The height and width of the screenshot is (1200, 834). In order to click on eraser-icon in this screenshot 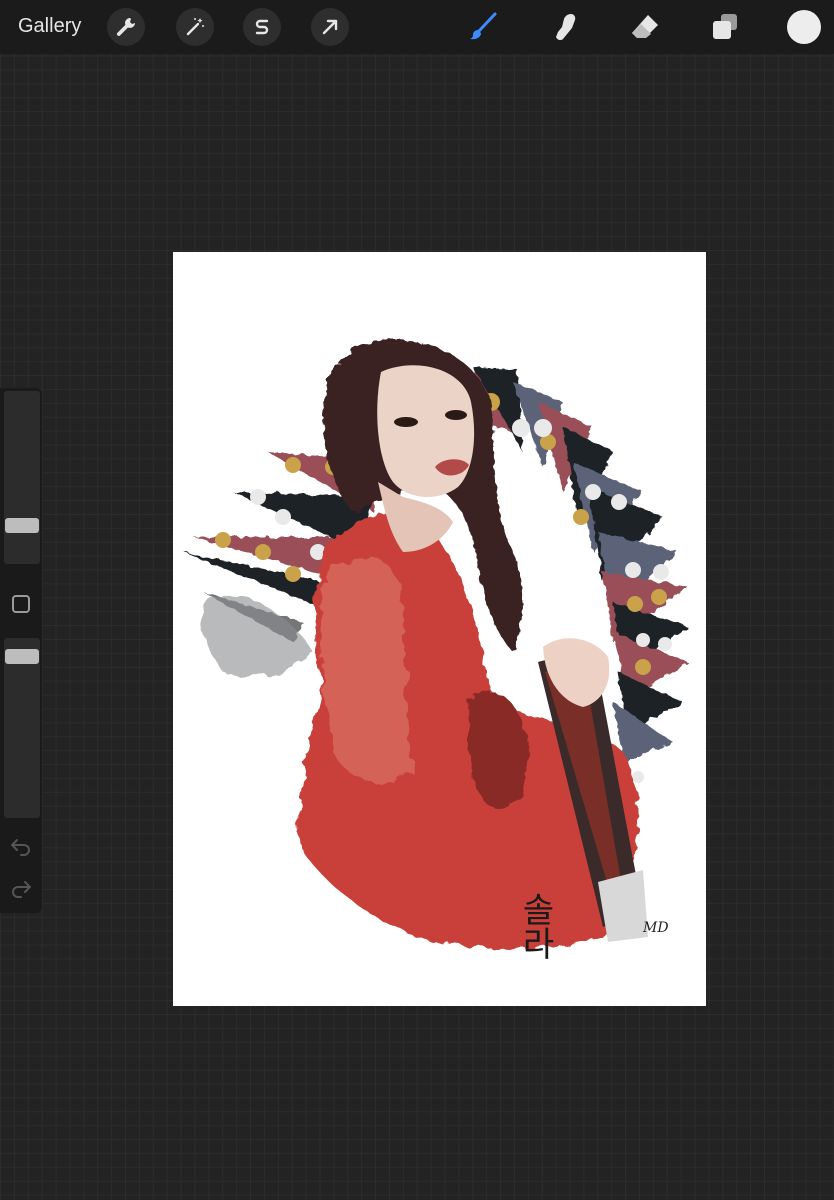, I will do `click(645, 26)`.